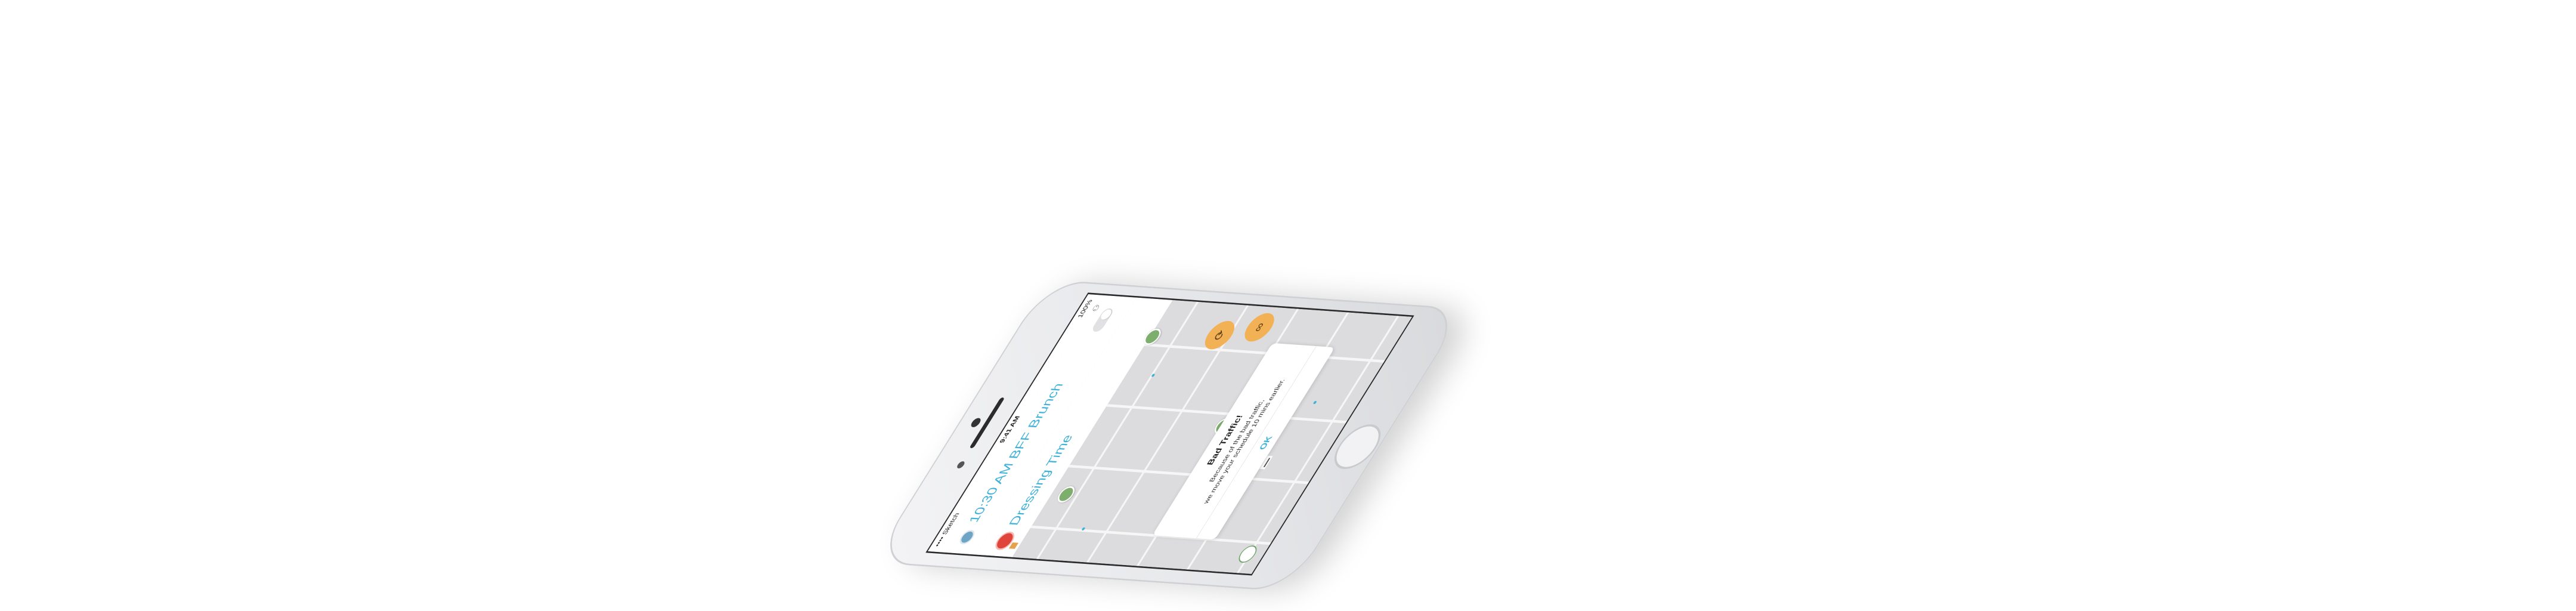  I want to click on compass-icon, so click(1248, 554).